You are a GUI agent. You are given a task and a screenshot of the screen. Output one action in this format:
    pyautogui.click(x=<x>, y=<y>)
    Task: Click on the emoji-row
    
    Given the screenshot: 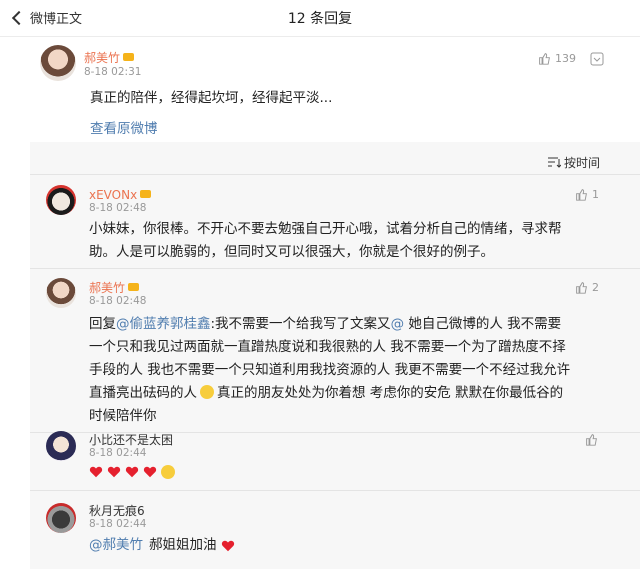 What is the action you would take?
    pyautogui.click(x=132, y=472)
    